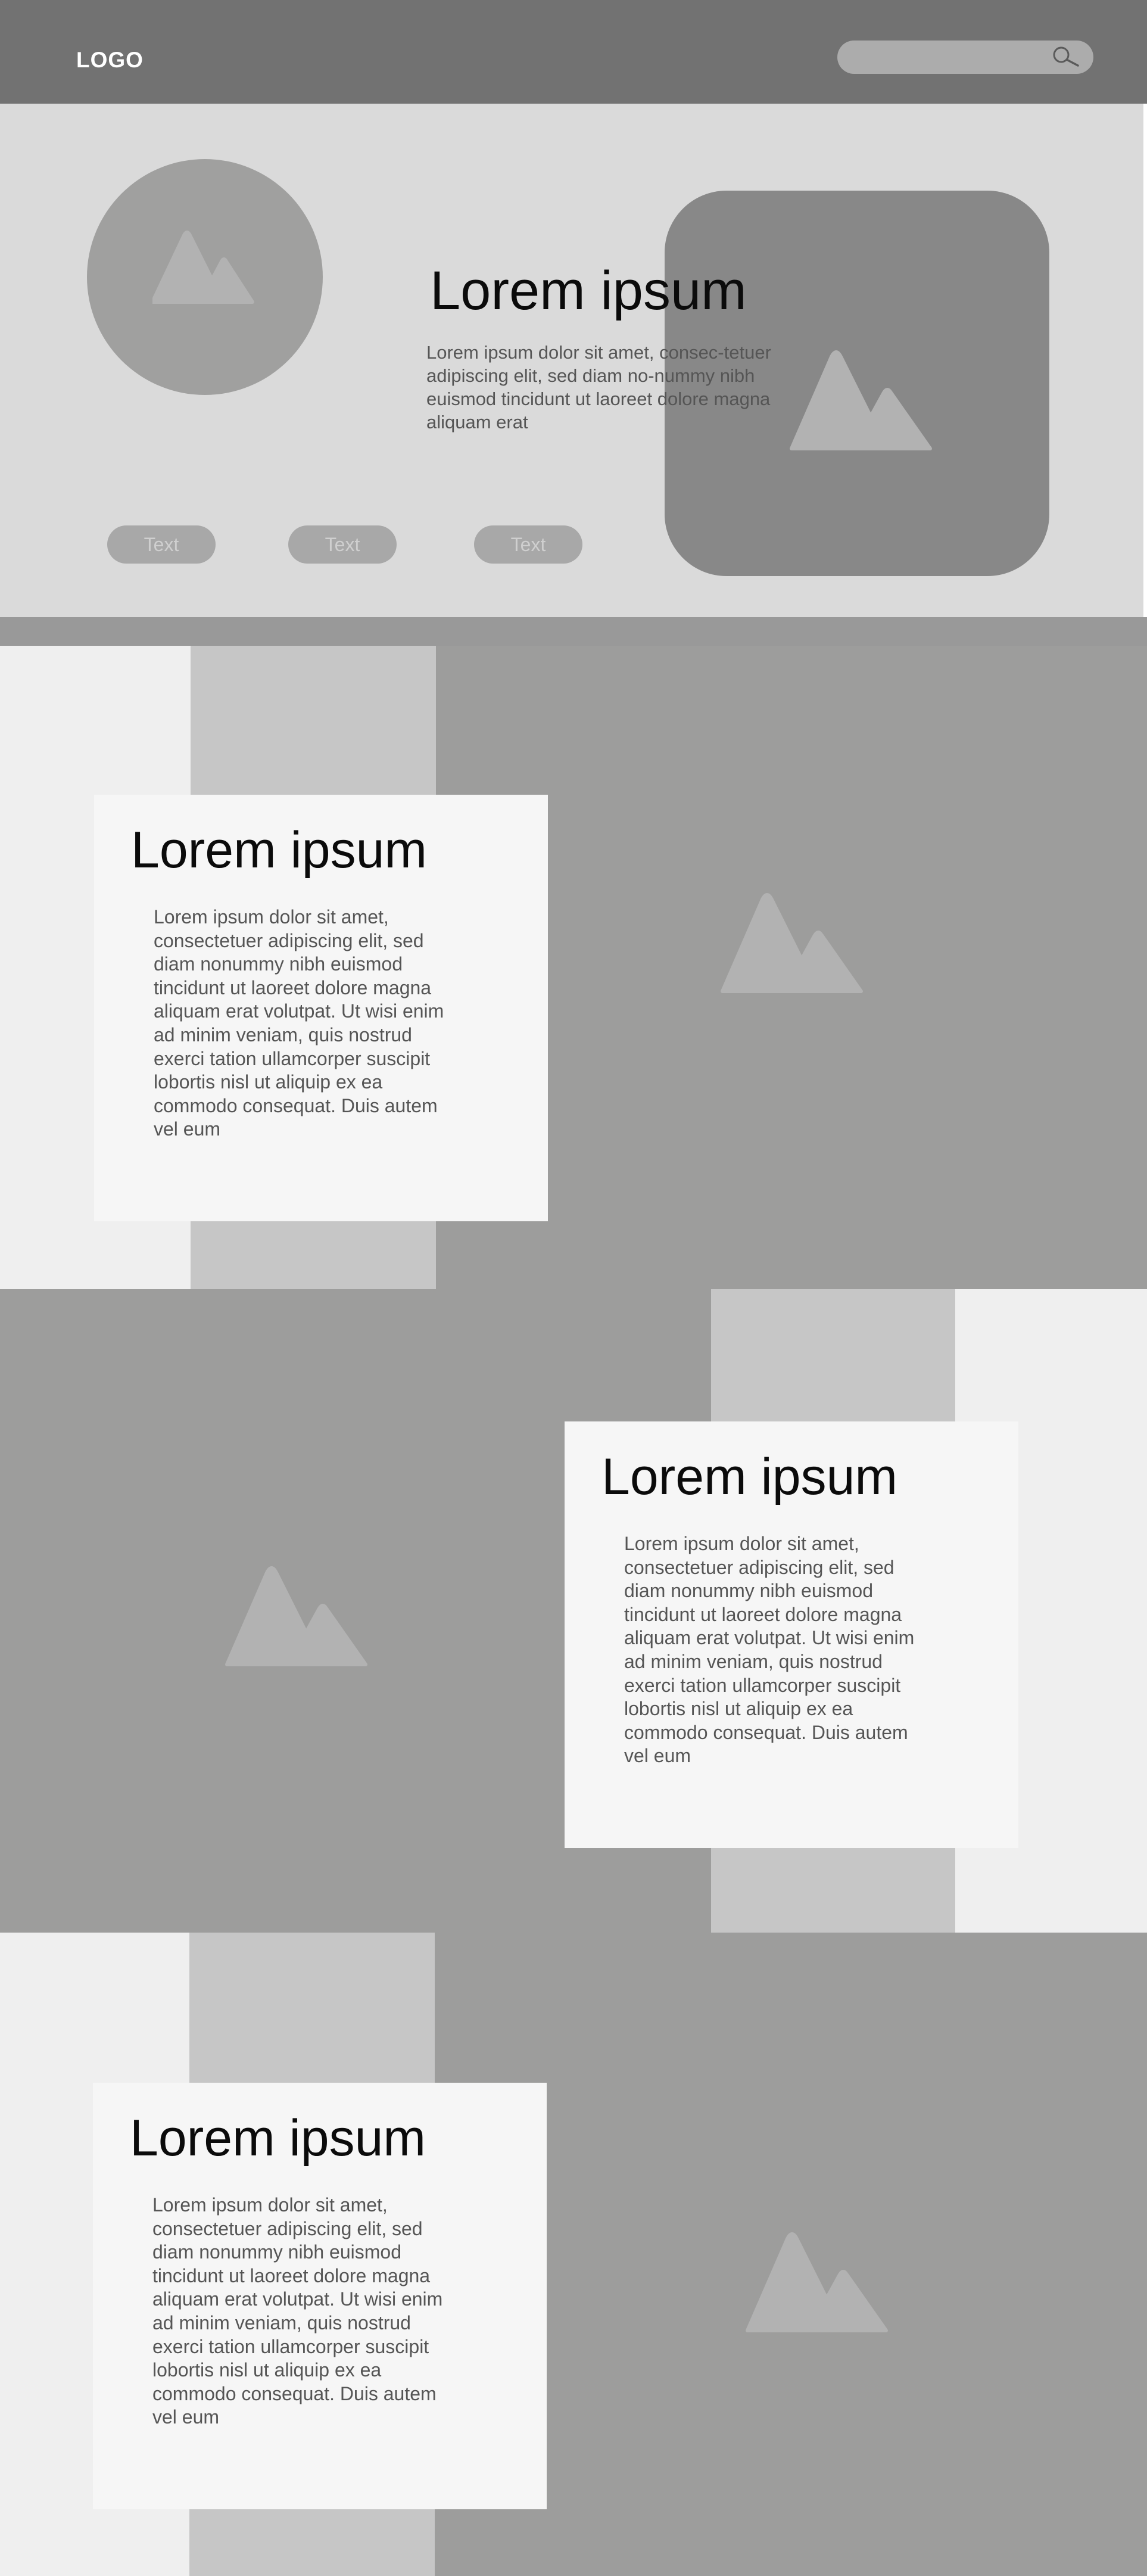 This screenshot has width=1147, height=2576. What do you see at coordinates (162, 544) in the screenshot?
I see `hero-button-1: Text` at bounding box center [162, 544].